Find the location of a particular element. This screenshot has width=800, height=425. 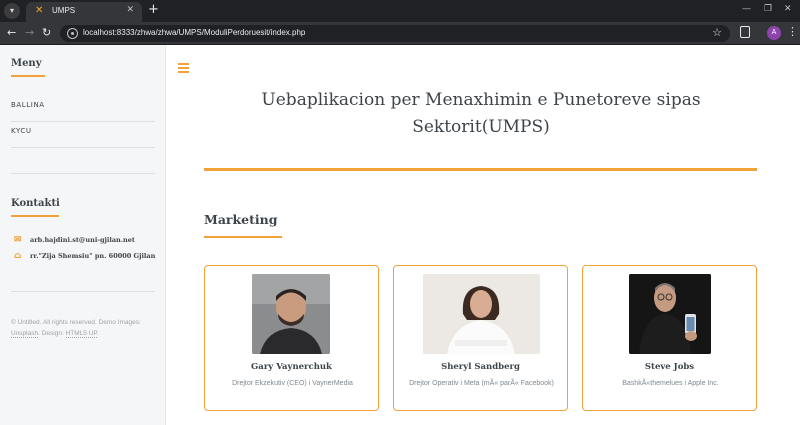

title-divider is located at coordinates (480, 169).